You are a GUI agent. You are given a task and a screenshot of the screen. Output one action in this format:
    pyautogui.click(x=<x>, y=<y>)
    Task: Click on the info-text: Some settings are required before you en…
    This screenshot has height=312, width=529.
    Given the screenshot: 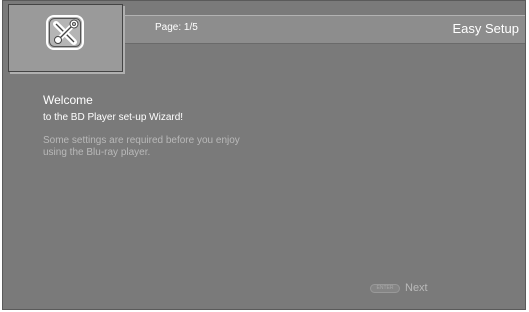 What is the action you would take?
    pyautogui.click(x=173, y=147)
    